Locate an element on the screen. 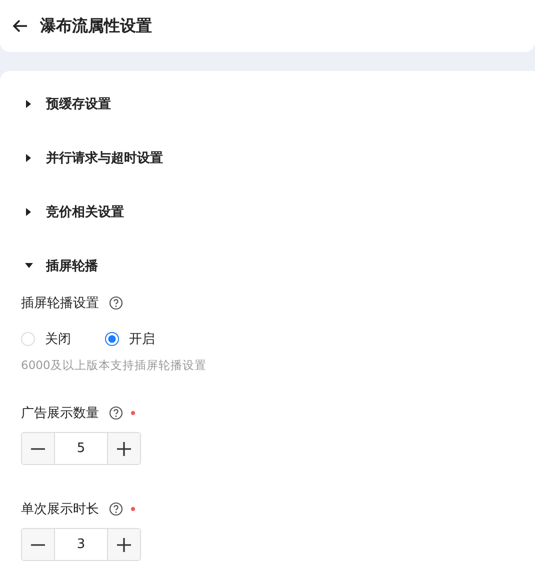 This screenshot has width=535, height=586. field-label: 广告展示数量 is located at coordinates (60, 413).